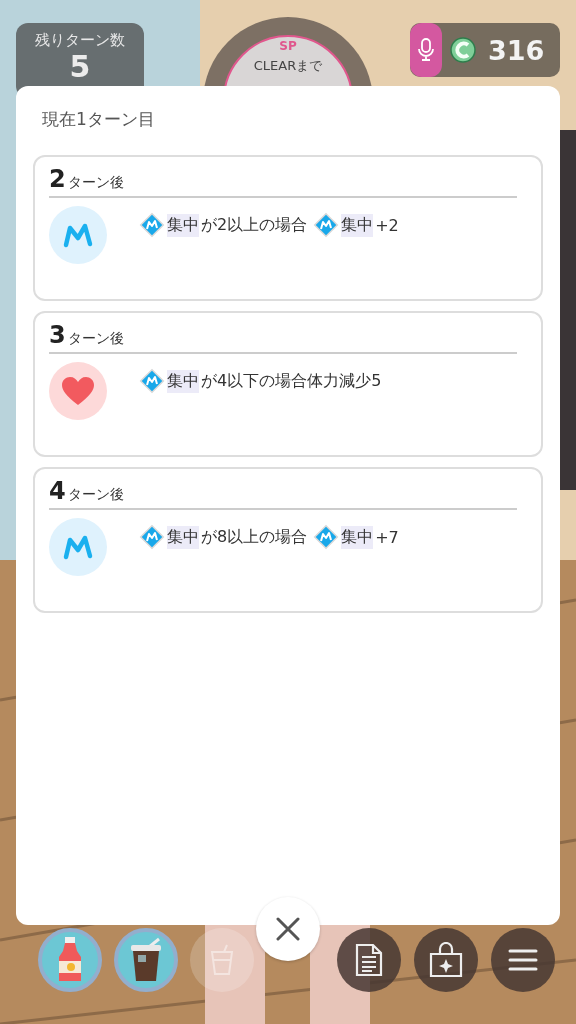  I want to click on effect-text: +2, so click(387, 225).